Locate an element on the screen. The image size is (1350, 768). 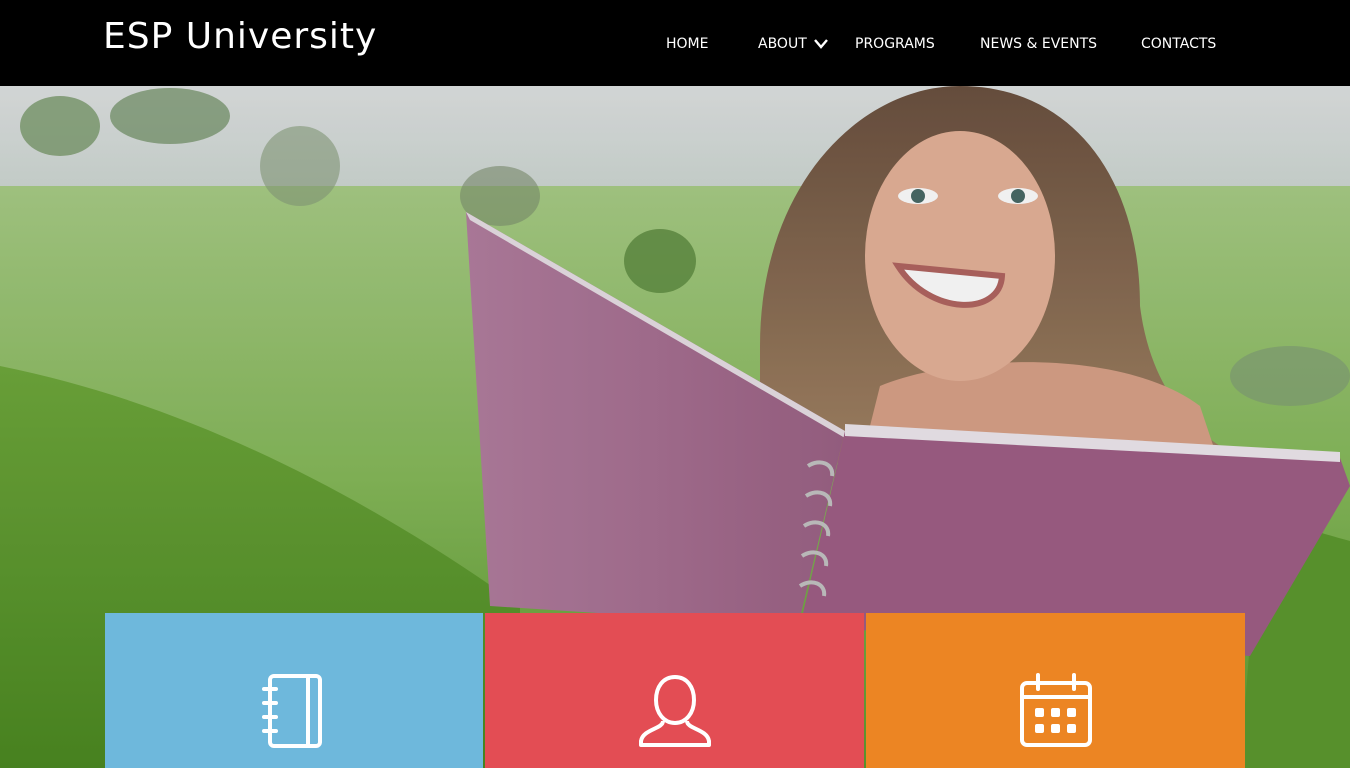
nav-programs: PROGRAMS is located at coordinates (895, 44).